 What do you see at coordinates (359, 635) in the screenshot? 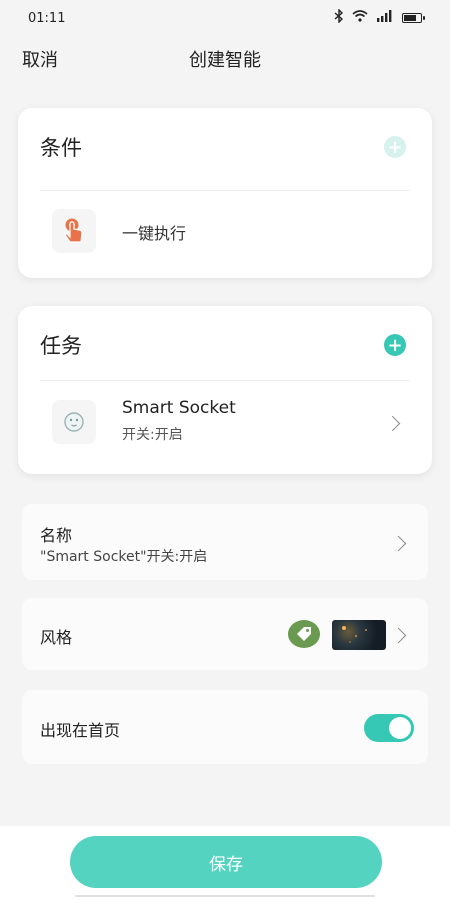
I see `style-thumbnail` at bounding box center [359, 635].